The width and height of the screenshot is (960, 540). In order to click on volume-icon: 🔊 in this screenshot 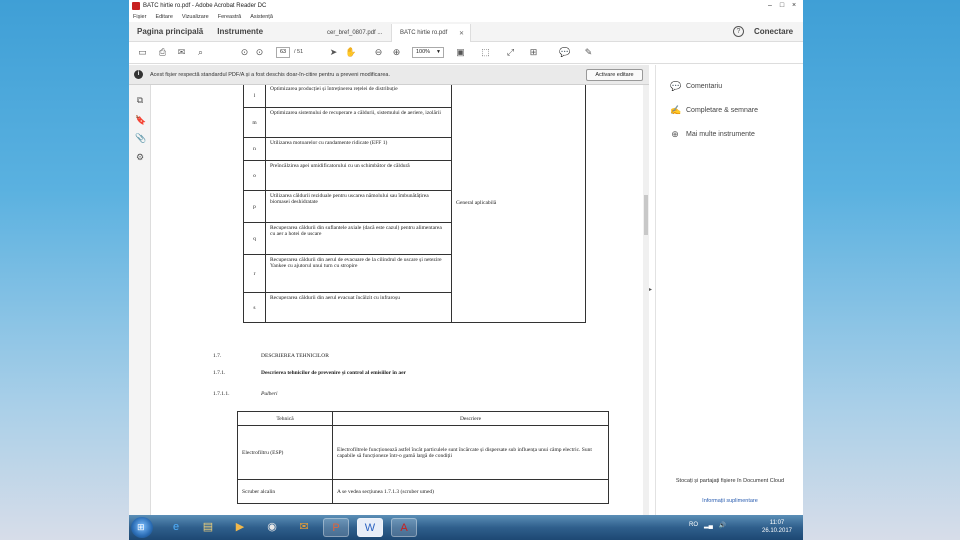, I will do `click(722, 525)`.